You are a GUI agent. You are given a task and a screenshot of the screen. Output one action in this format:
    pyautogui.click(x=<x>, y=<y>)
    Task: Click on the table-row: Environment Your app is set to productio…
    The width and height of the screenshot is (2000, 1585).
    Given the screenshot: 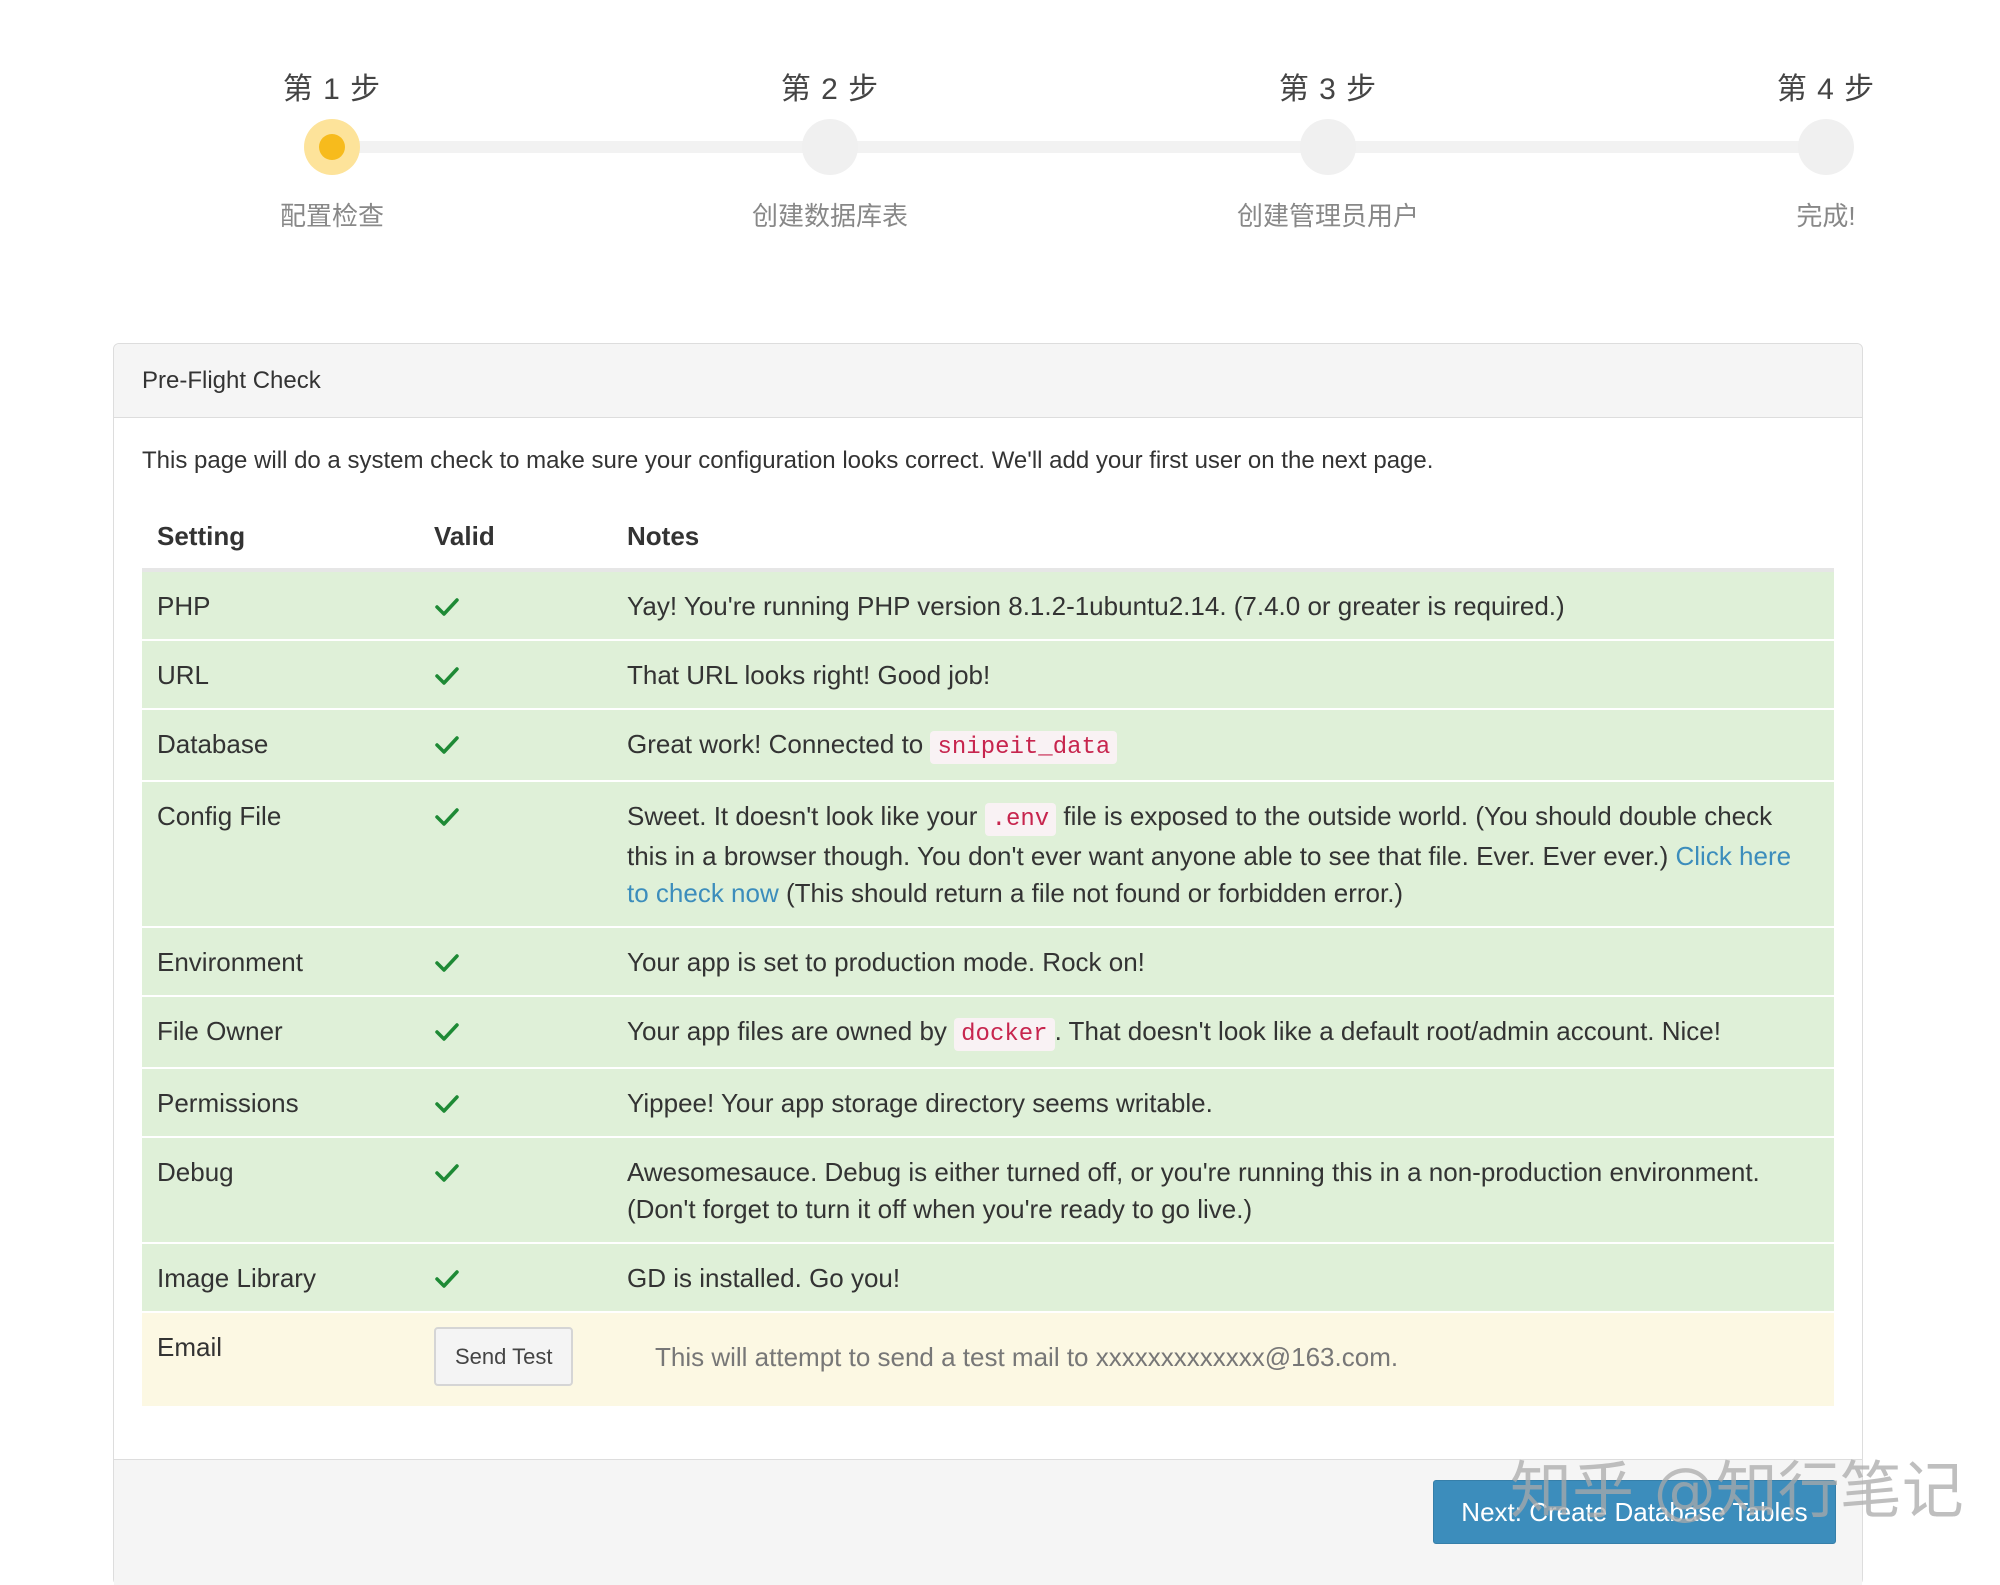 What is the action you would take?
    pyautogui.click(x=988, y=961)
    